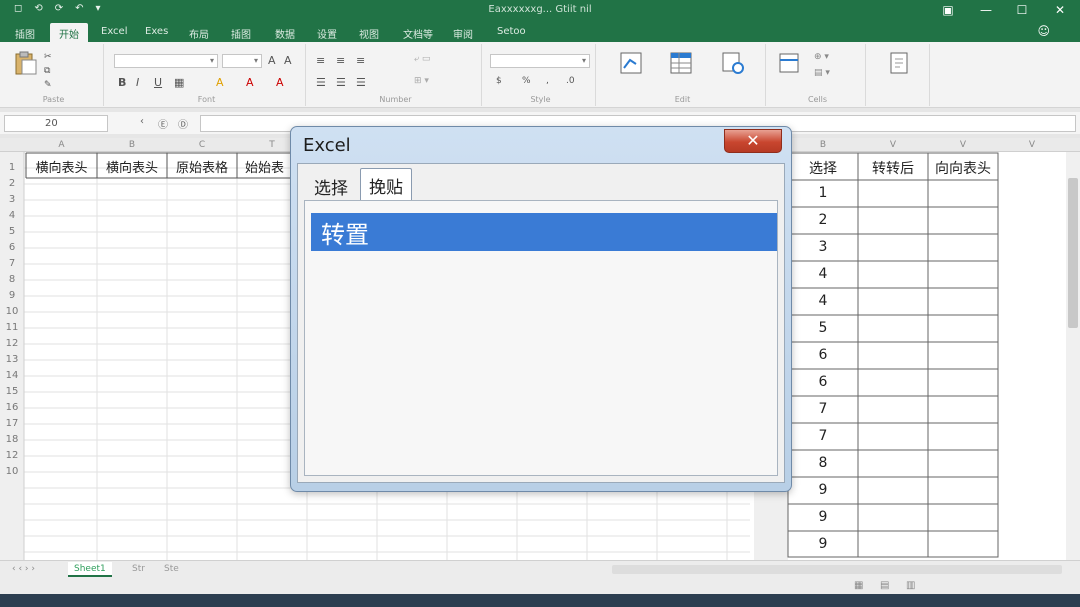 Image resolution: width=1080 pixels, height=607 pixels. I want to click on table-cell: 1, so click(823, 193).